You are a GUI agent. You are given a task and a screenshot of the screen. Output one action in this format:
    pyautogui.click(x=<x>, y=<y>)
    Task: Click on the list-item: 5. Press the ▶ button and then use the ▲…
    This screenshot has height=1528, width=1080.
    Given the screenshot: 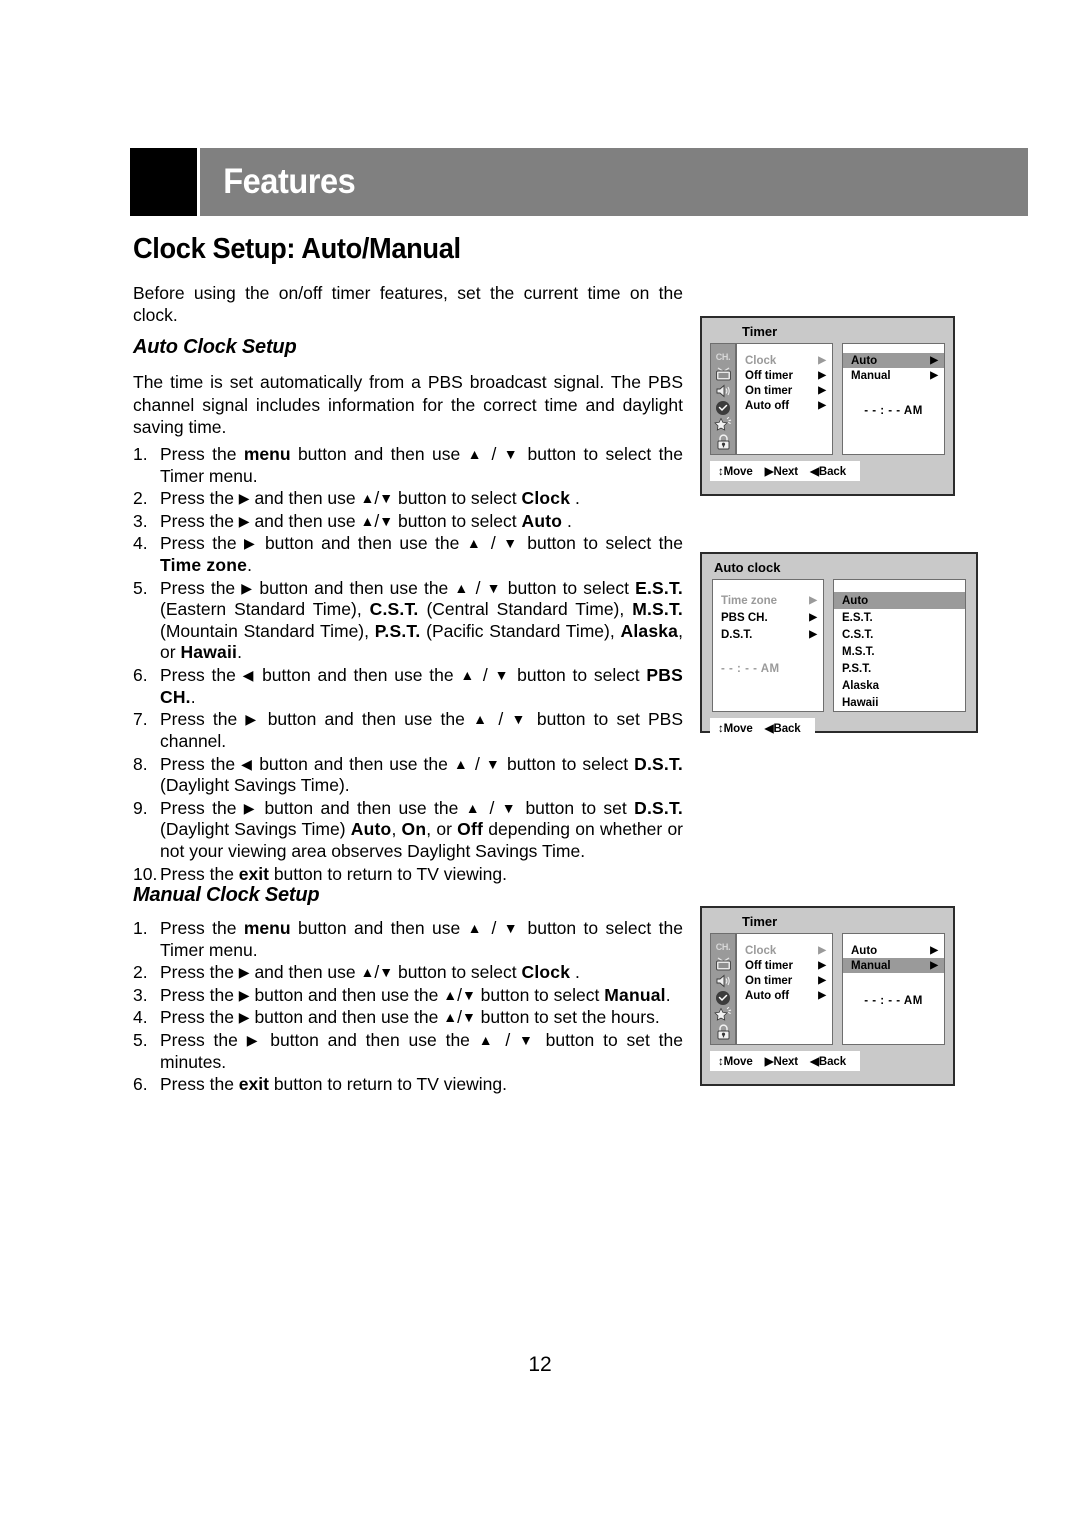 What is the action you would take?
    pyautogui.click(x=408, y=1051)
    